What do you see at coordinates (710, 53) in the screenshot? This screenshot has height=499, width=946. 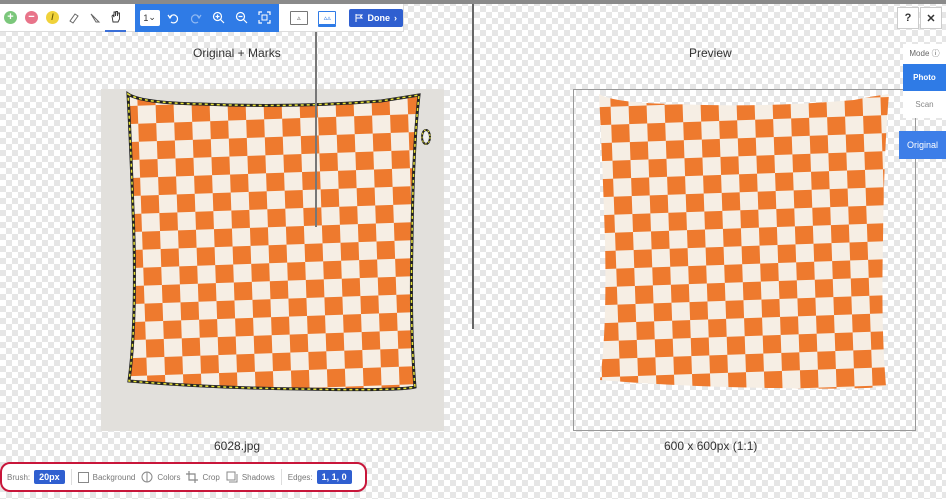 I see `preview-panel-title: Preview` at bounding box center [710, 53].